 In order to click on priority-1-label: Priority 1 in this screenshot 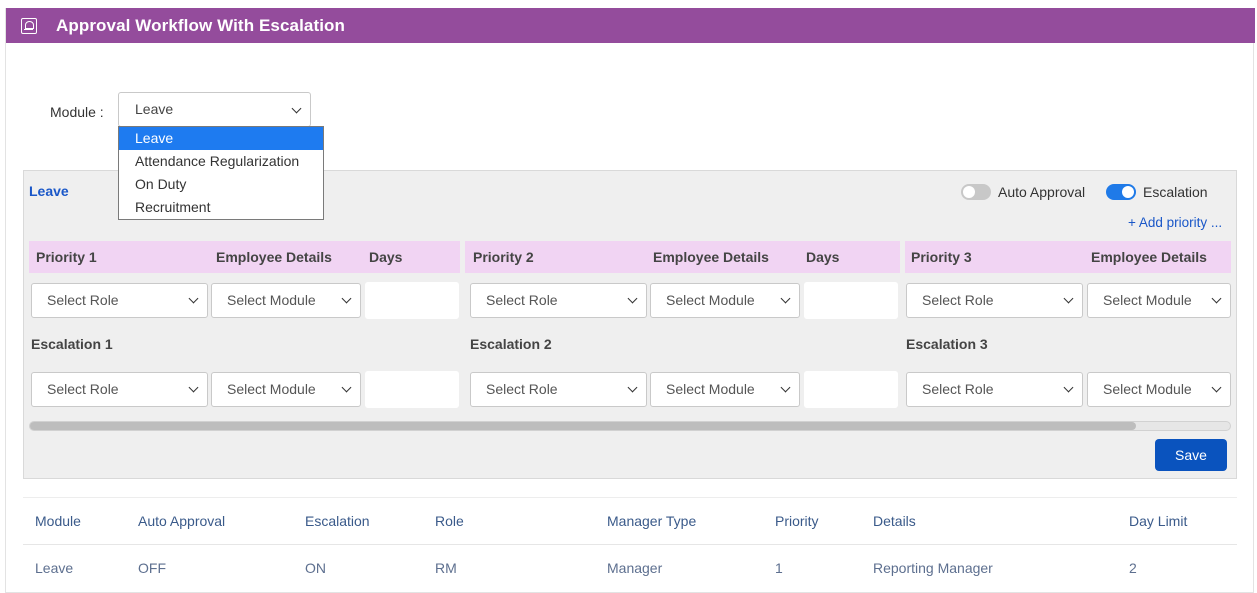, I will do `click(66, 257)`.